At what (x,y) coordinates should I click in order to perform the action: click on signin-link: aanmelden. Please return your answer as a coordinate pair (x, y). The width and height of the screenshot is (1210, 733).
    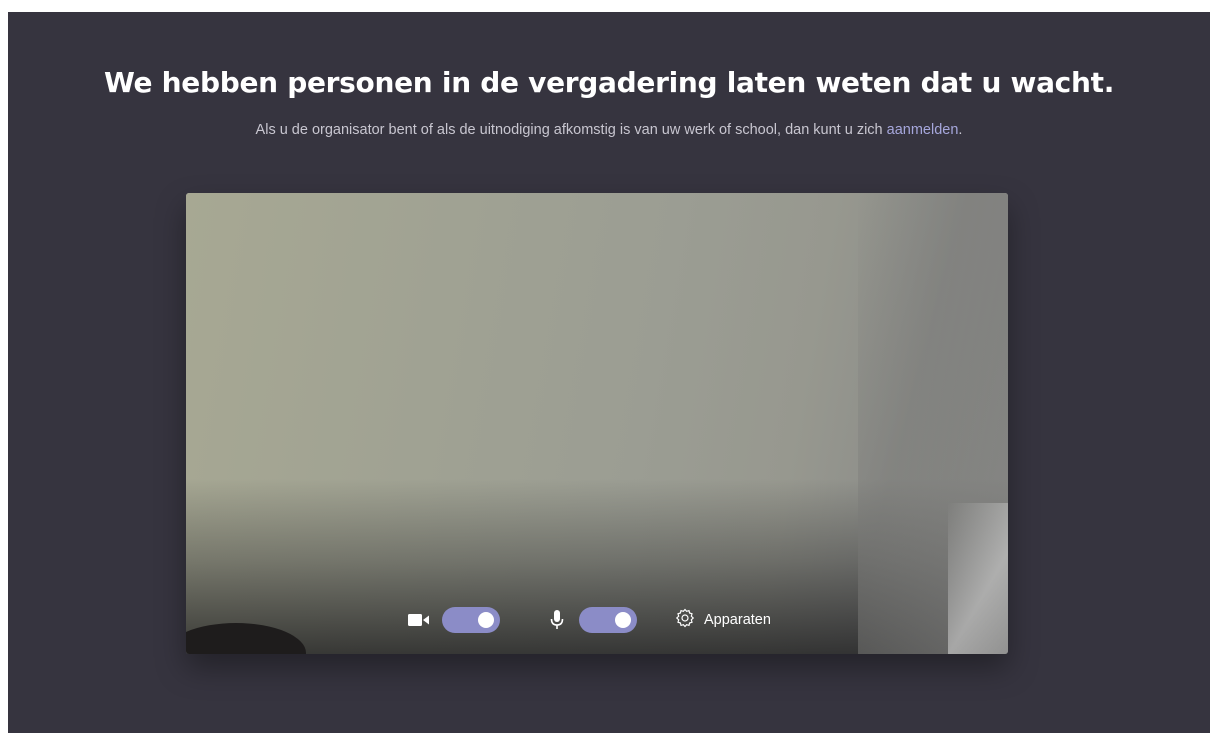
    Looking at the image, I should click on (923, 130).